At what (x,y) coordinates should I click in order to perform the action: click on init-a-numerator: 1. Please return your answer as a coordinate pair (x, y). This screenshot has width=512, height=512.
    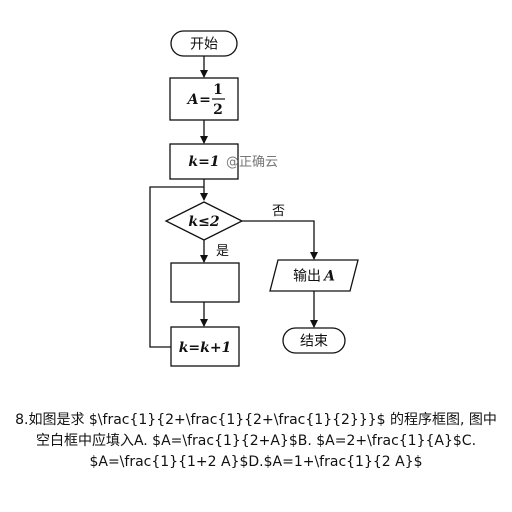
    Looking at the image, I should click on (218, 90).